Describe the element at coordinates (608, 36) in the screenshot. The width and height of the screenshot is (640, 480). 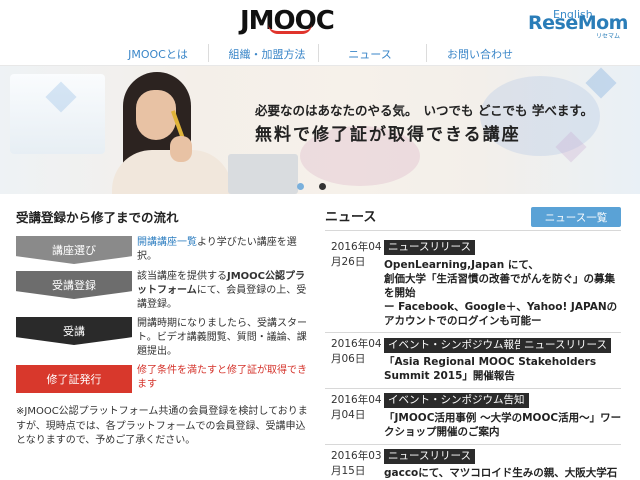
I see `resemom-watermark-sub: リセマム` at that location.